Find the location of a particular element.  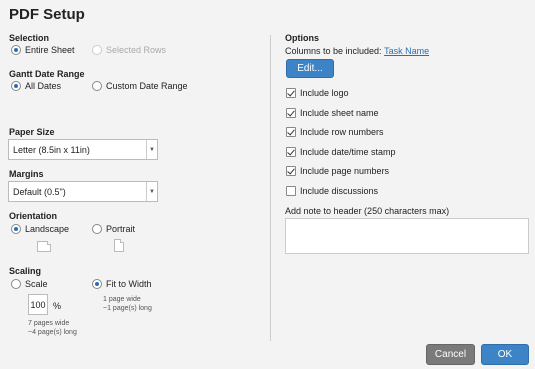

selected-rows-option: Selected Rows is located at coordinates (129, 50).